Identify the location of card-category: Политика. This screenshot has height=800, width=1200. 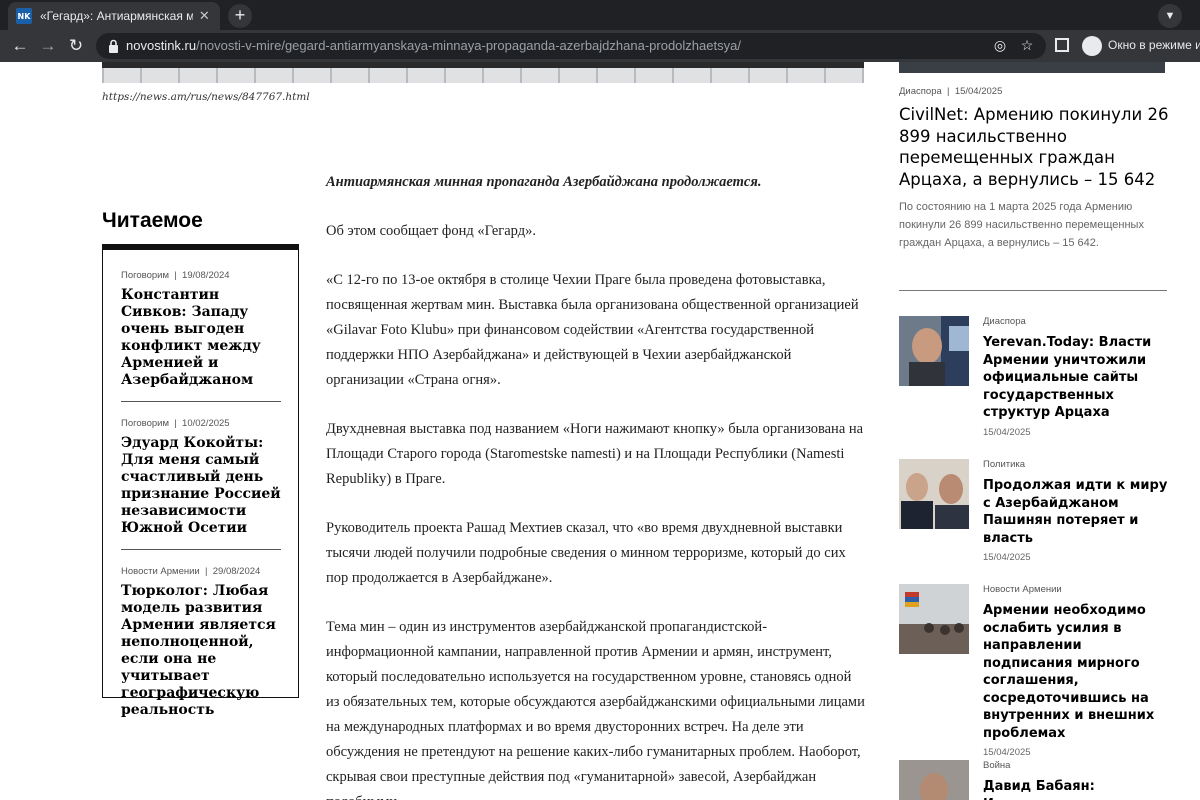
(1078, 464).